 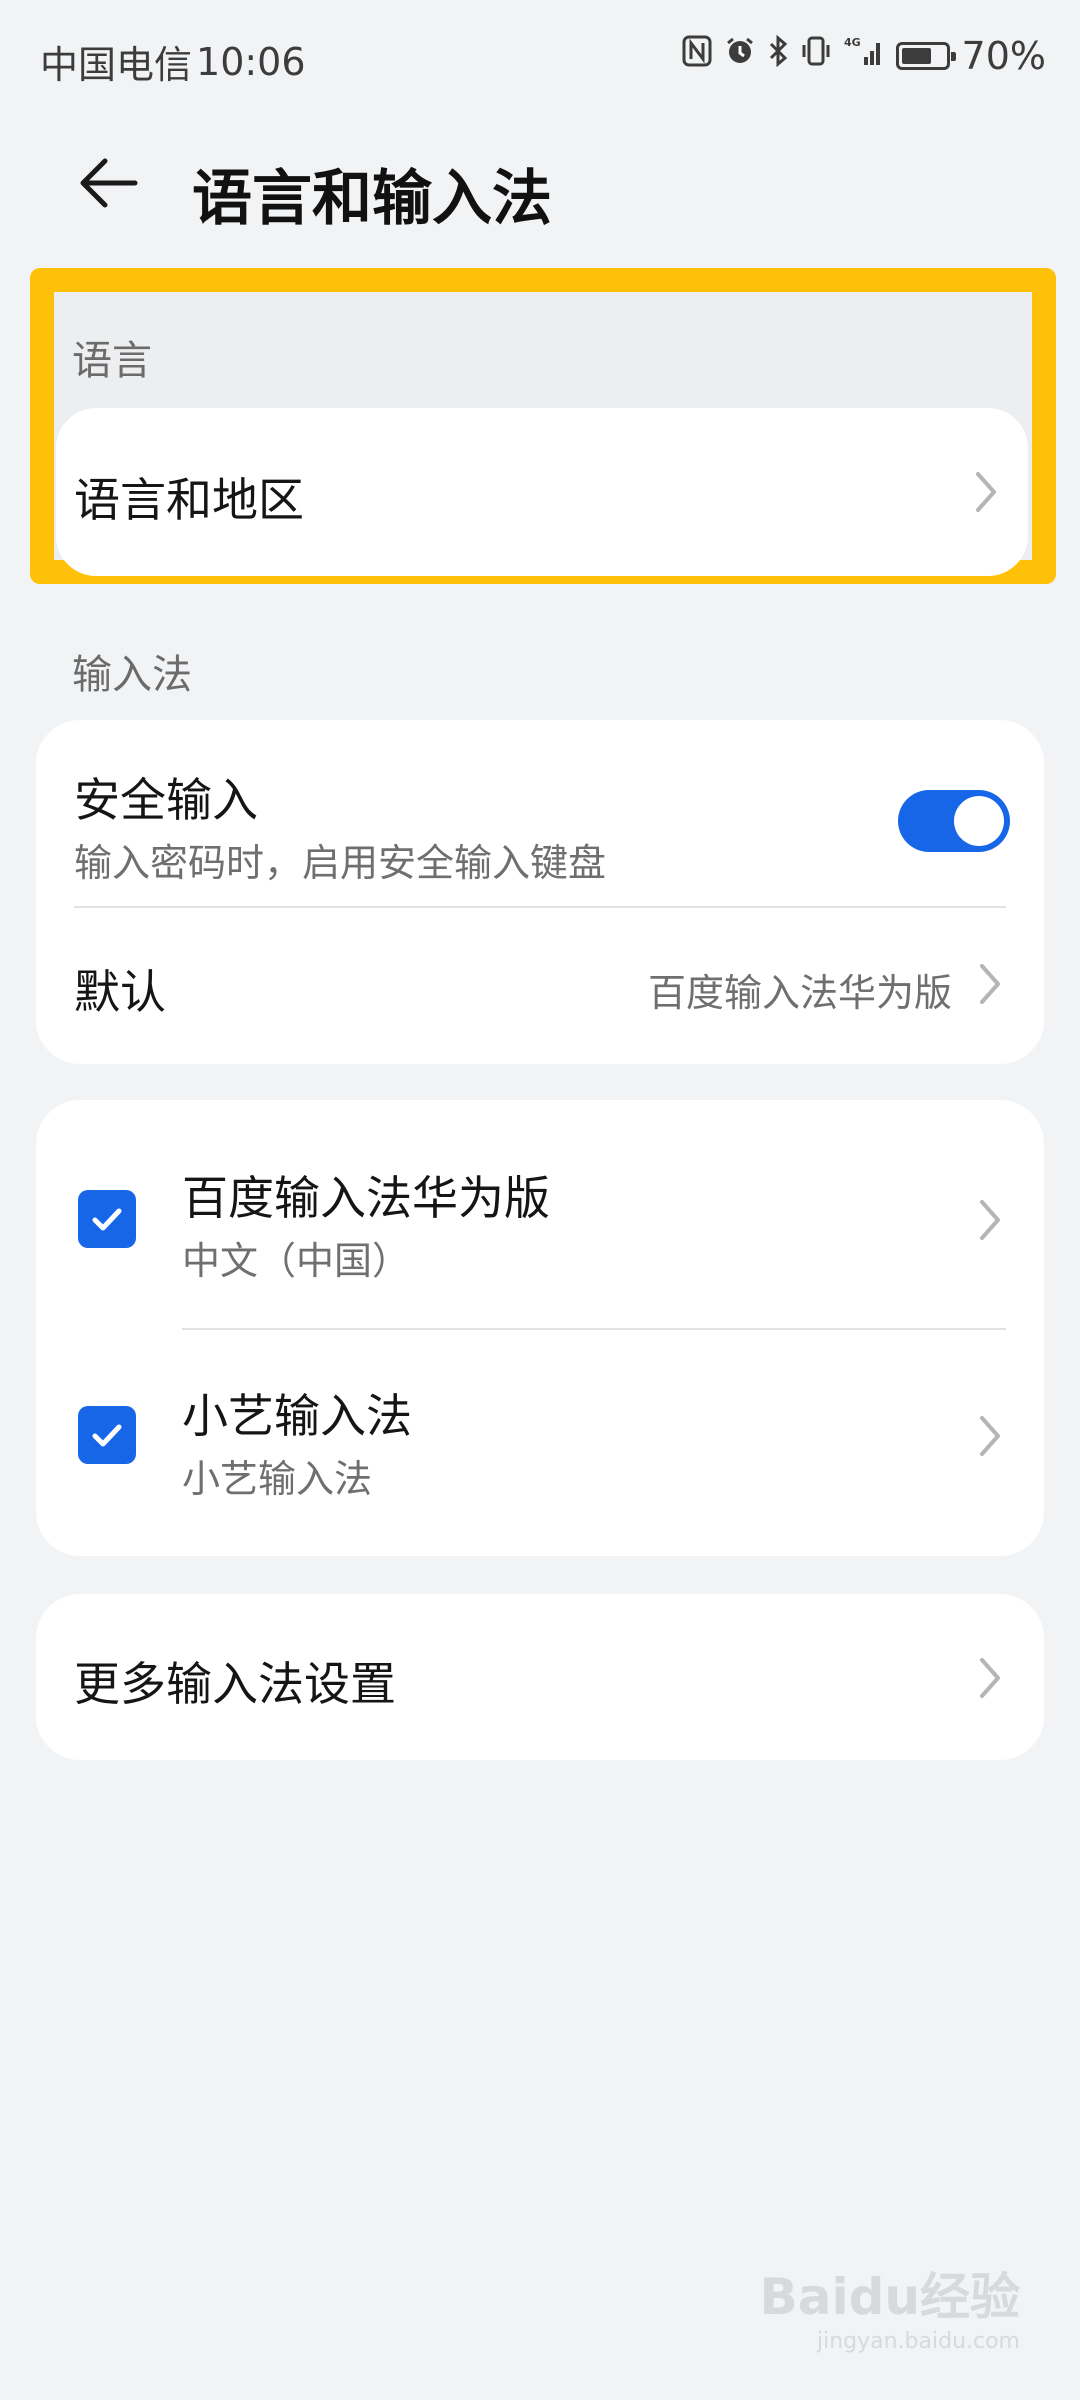 I want to click on default-input-value: 百度输入法华为版, so click(x=799, y=993).